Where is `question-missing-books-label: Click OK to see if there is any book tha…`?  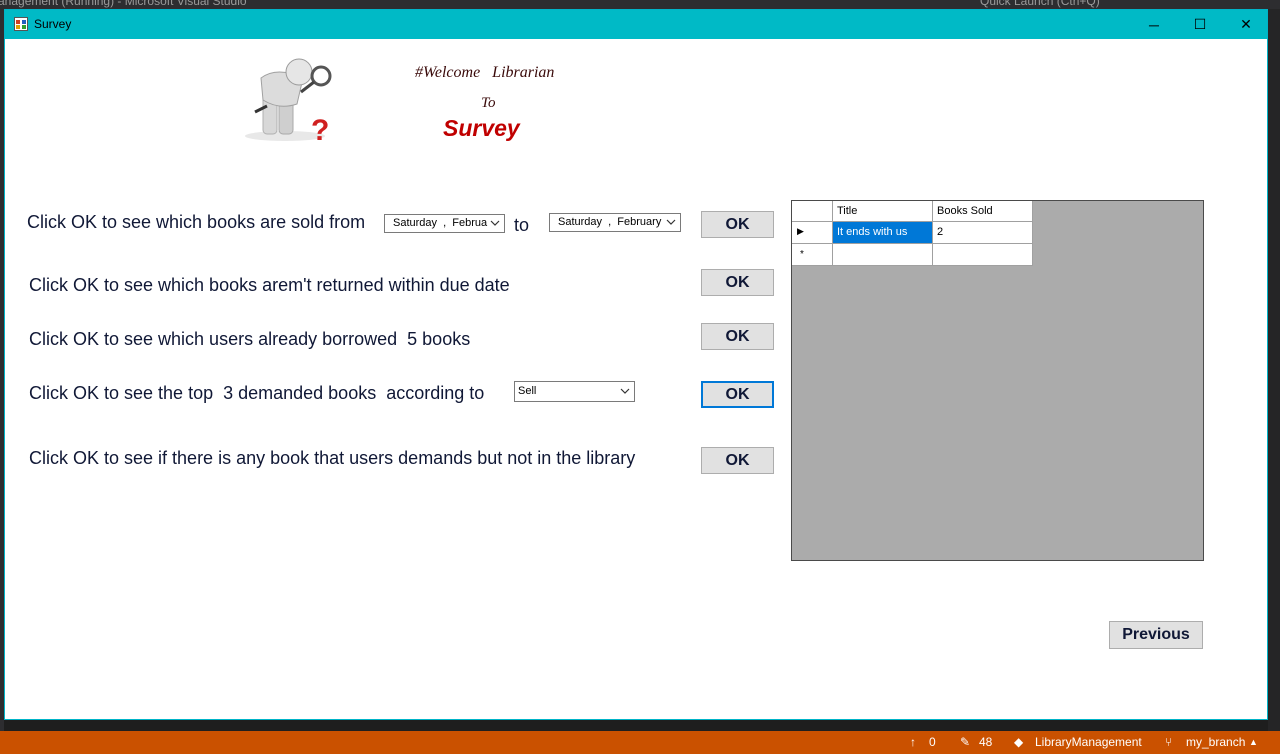 question-missing-books-label: Click OK to see if there is any book tha… is located at coordinates (332, 458).